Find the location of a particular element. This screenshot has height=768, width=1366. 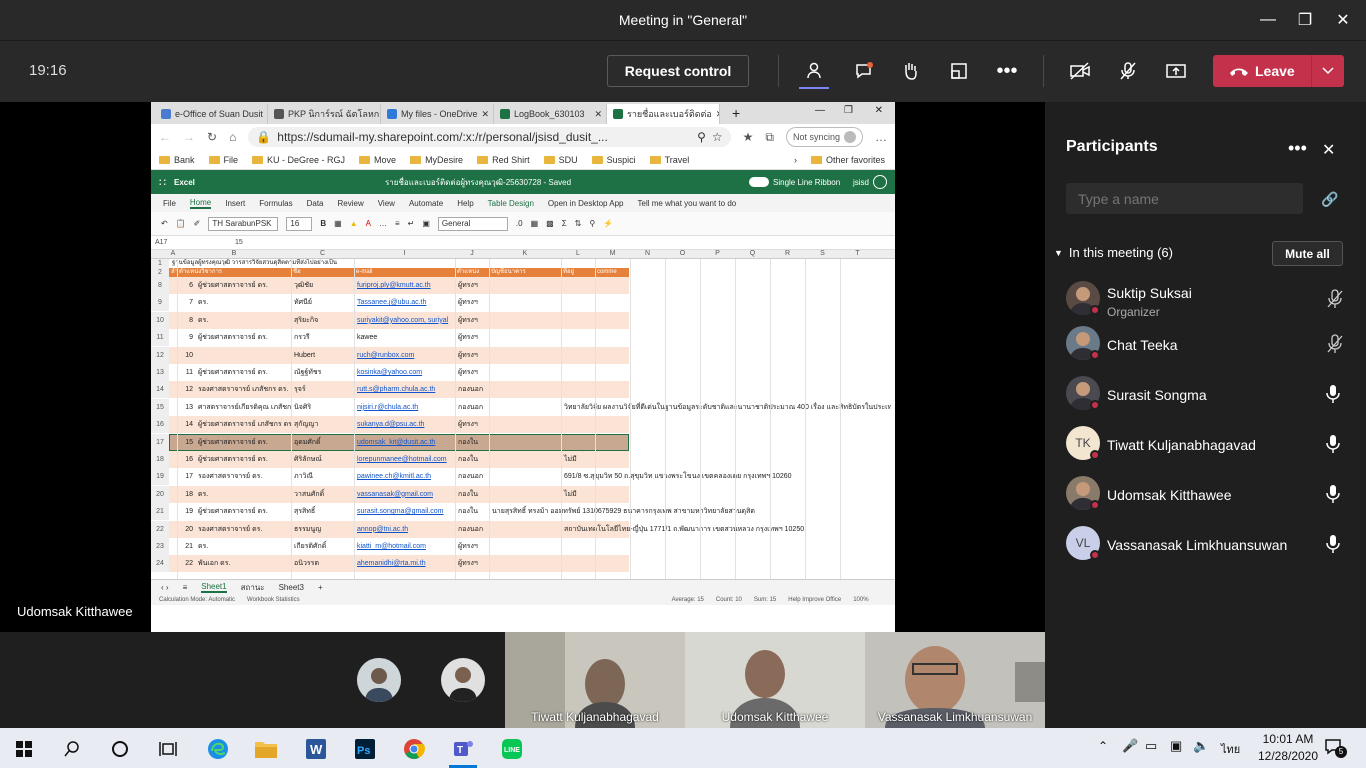

cell-number: 6 is located at coordinates (181, 285).